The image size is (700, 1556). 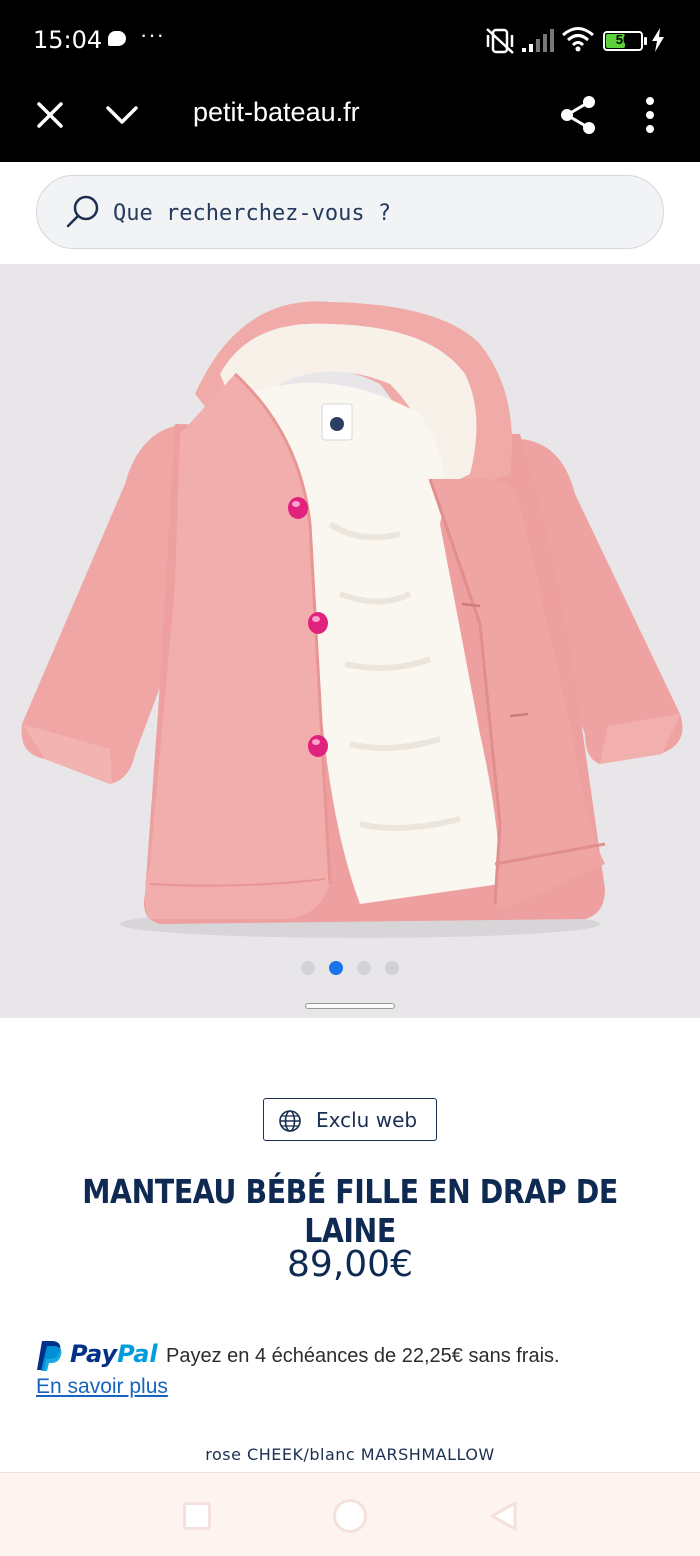 I want to click on home-button, so click(x=350, y=1516).